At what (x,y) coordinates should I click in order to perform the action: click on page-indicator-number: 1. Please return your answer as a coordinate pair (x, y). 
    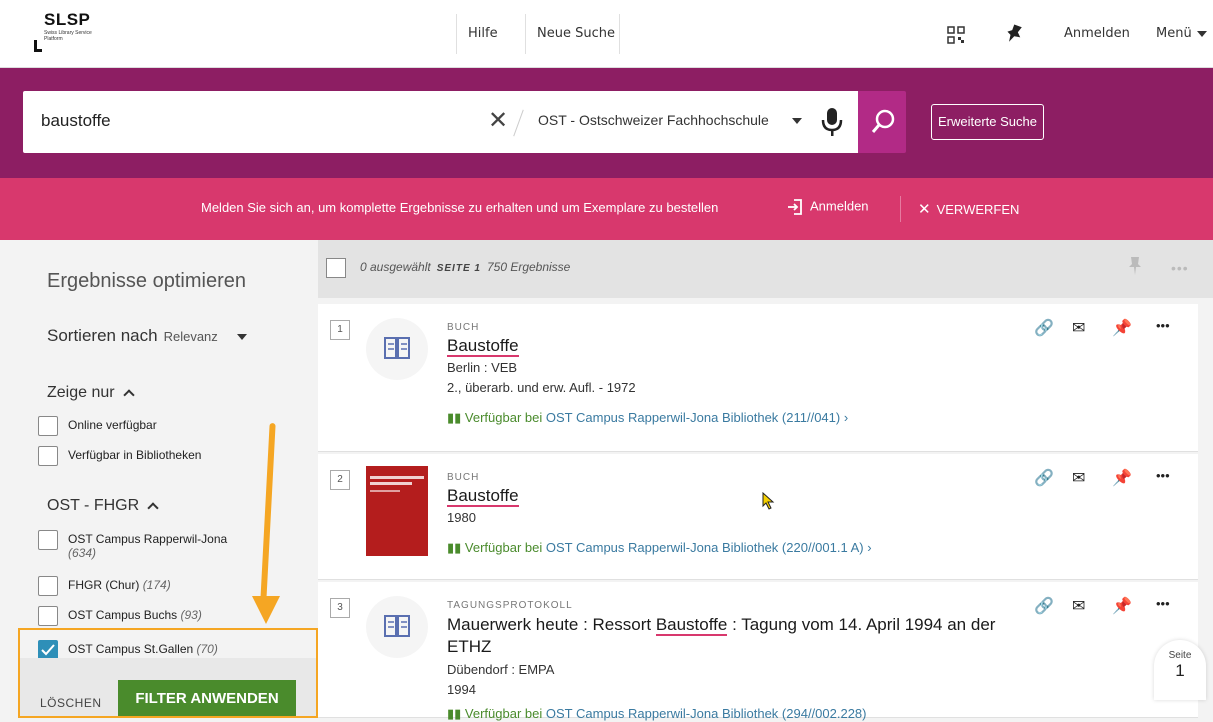
    Looking at the image, I should click on (1180, 670).